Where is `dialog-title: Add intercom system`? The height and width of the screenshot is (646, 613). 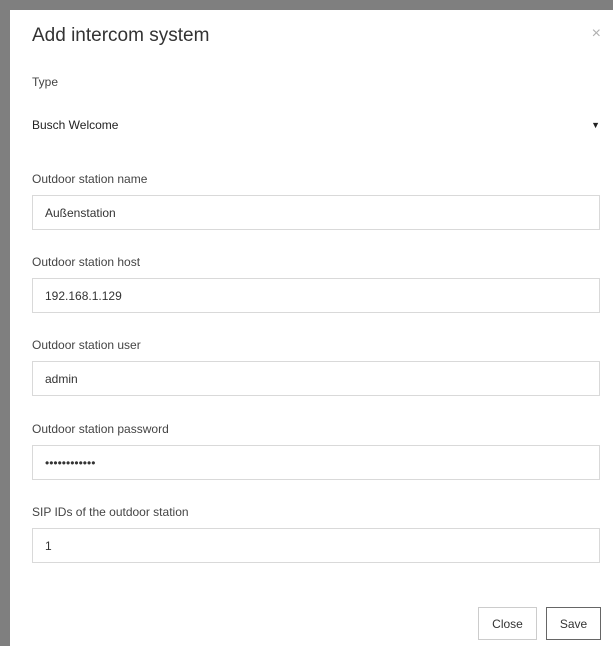
dialog-title: Add intercom system is located at coordinates (121, 35).